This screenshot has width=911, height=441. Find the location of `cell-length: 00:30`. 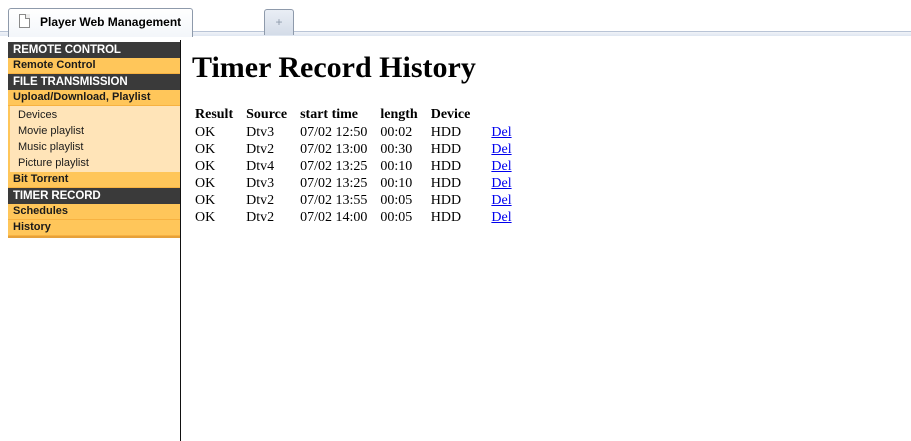

cell-length: 00:30 is located at coordinates (396, 149).